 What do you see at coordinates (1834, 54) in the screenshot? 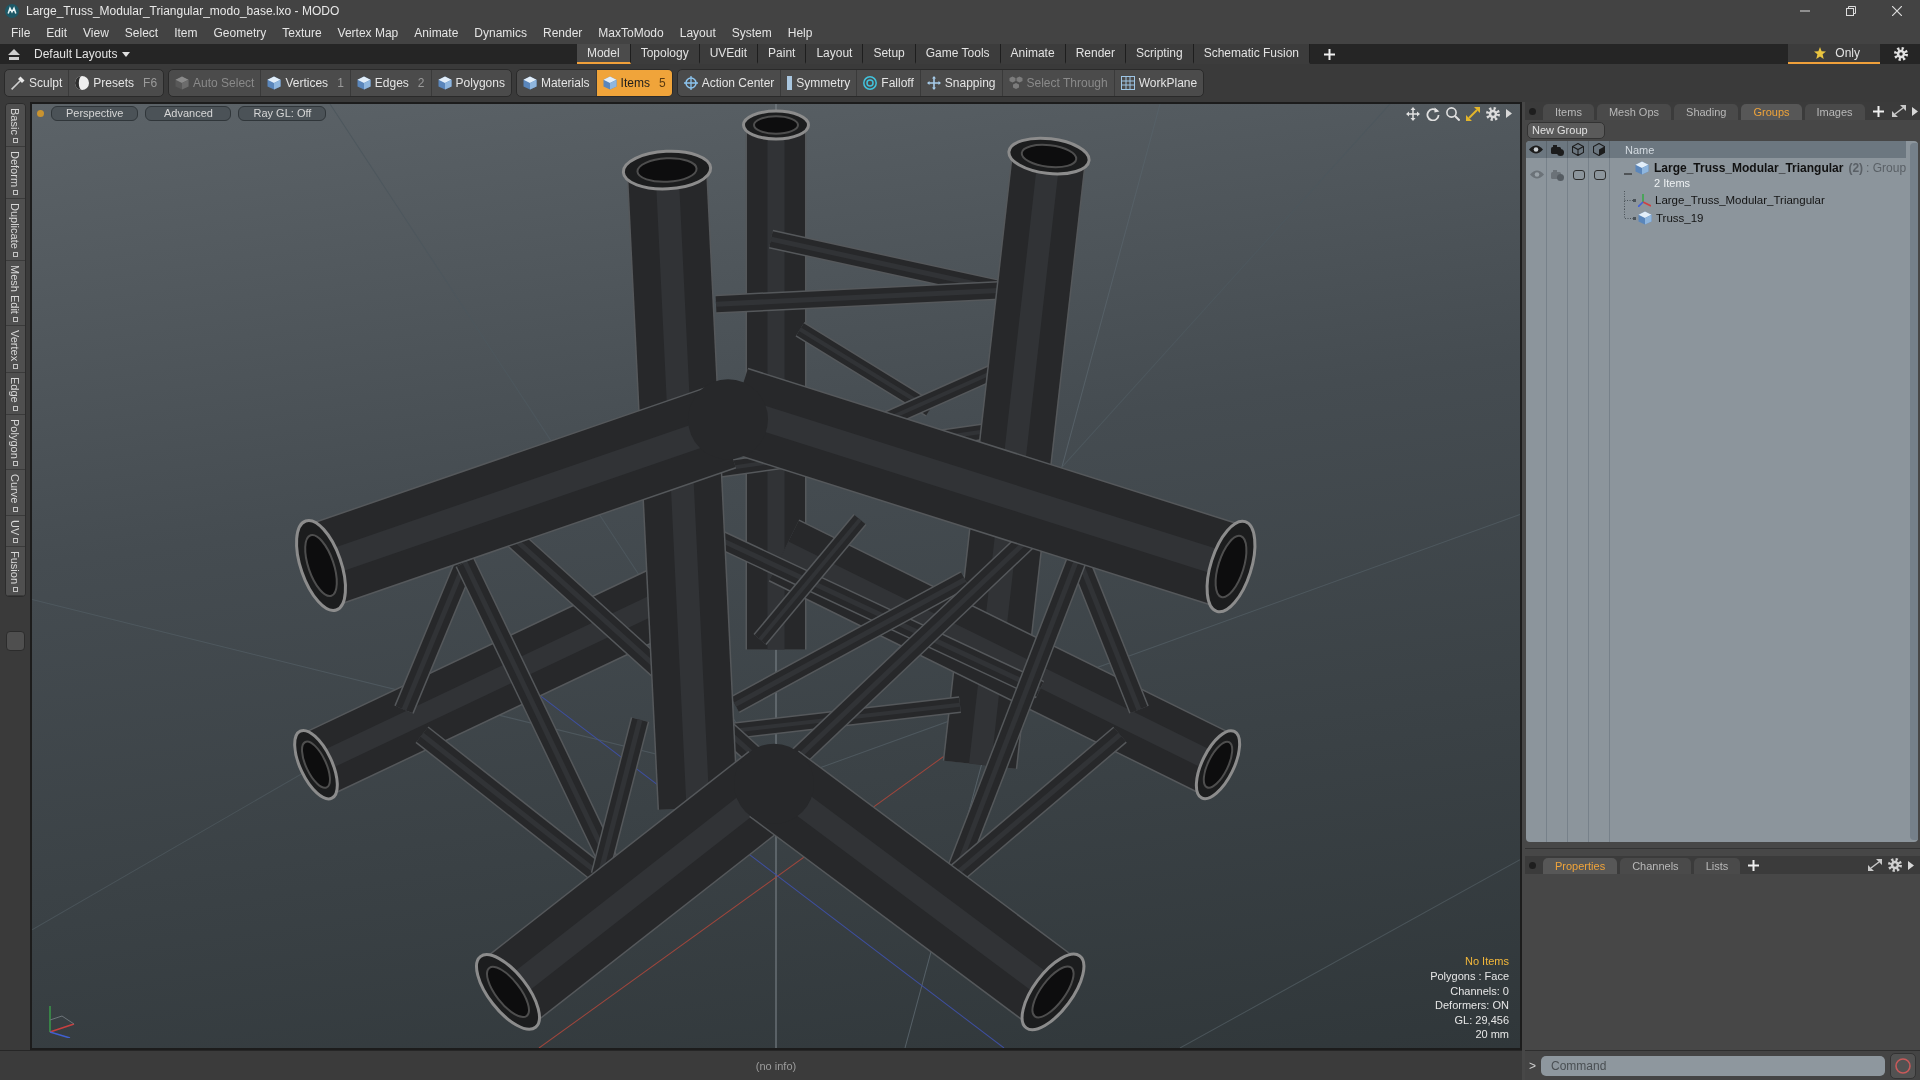
I see `filter-toggle: Only` at bounding box center [1834, 54].